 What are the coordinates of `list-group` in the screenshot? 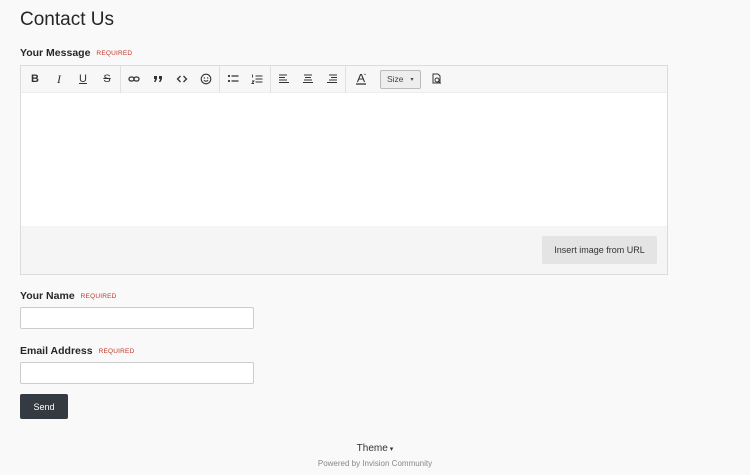 It's located at (245, 79).